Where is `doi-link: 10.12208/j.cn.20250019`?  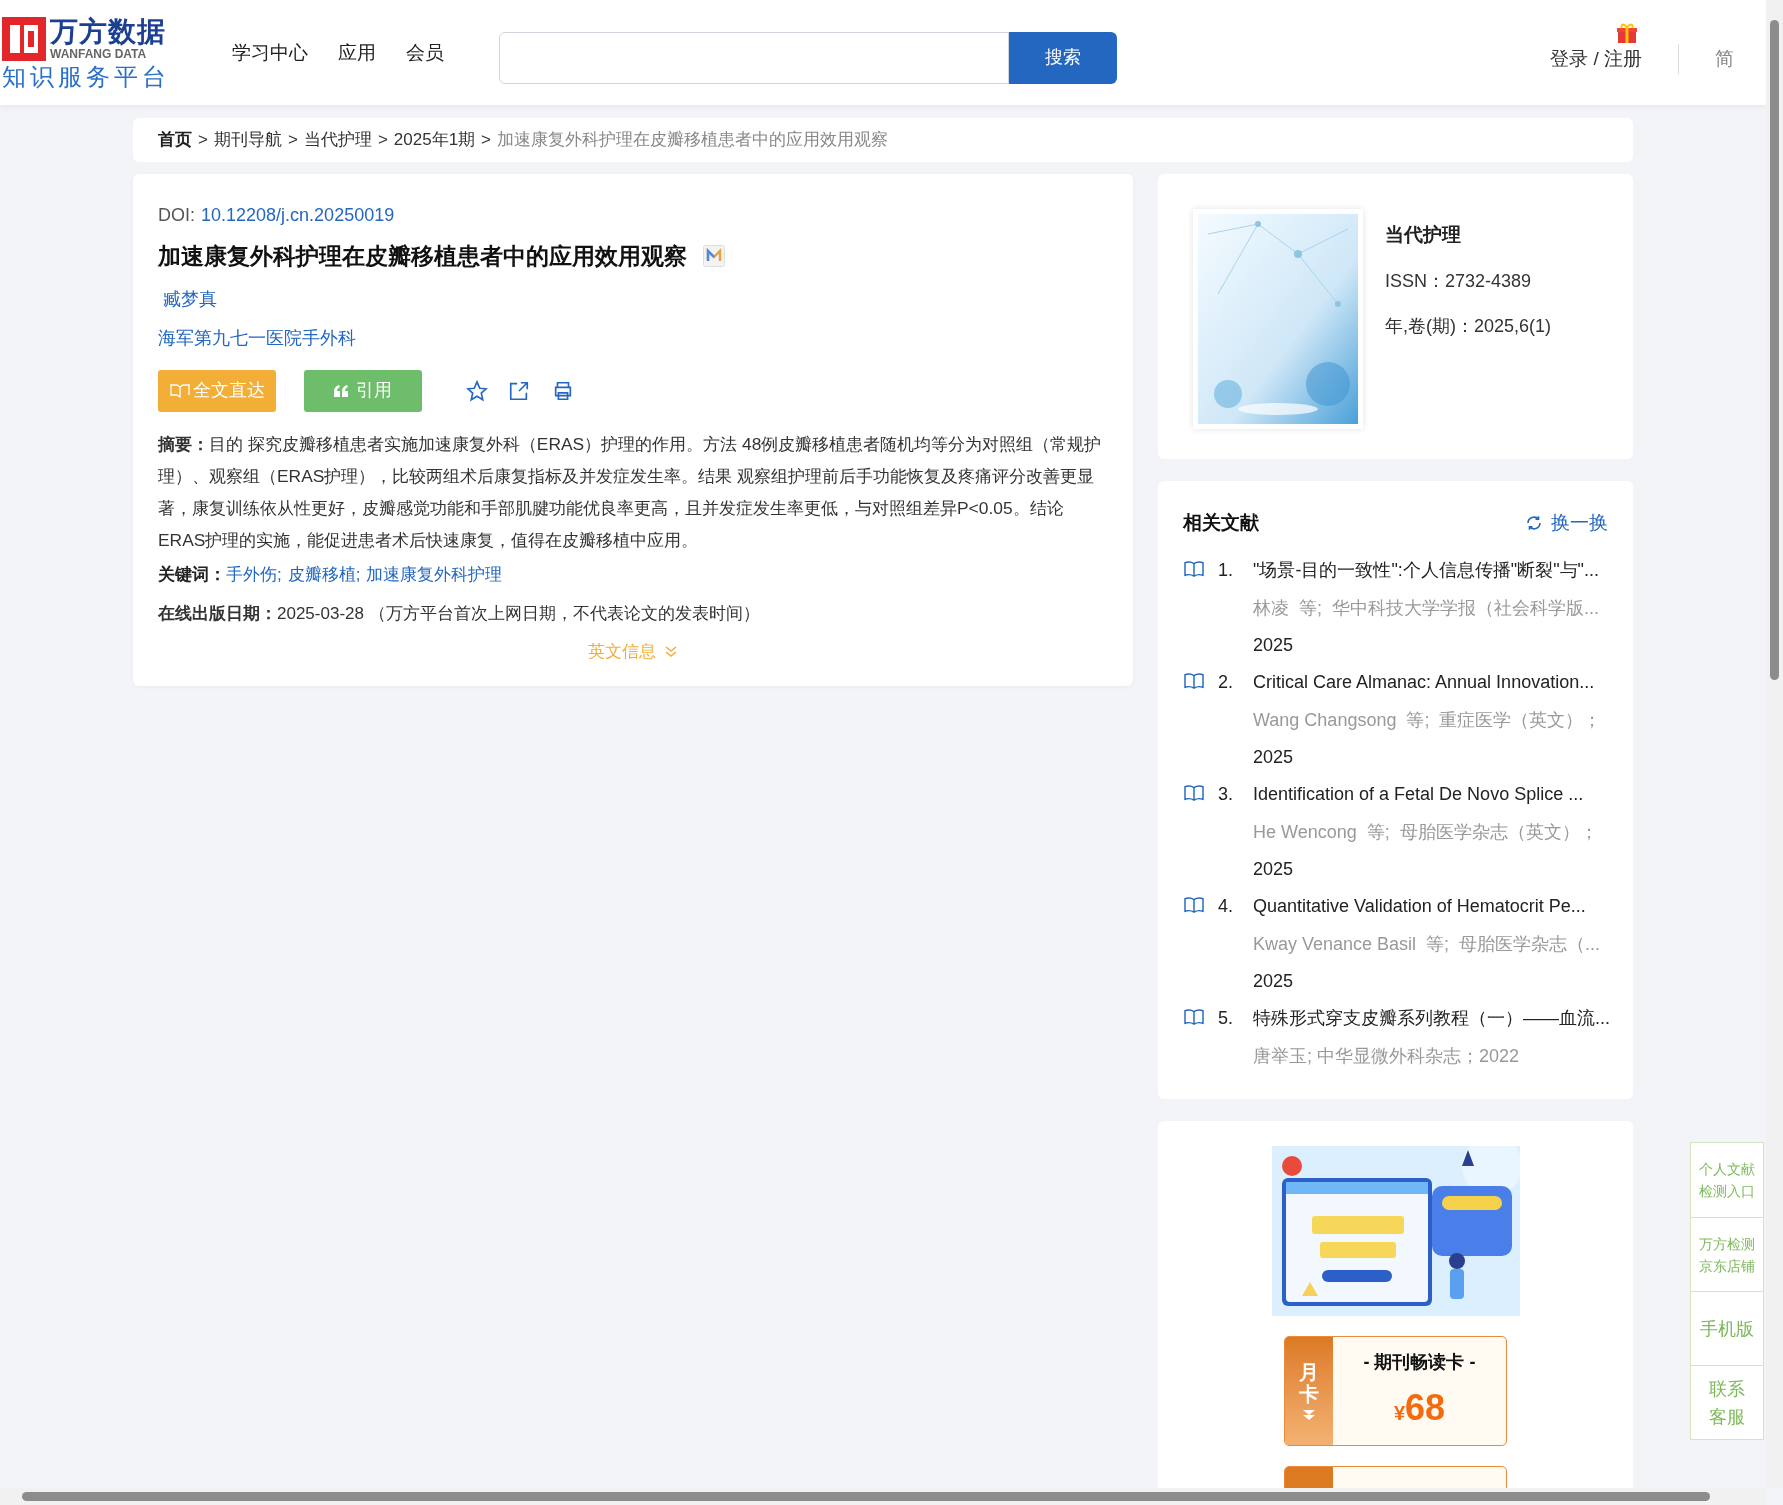 doi-link: 10.12208/j.cn.20250019 is located at coordinates (298, 215).